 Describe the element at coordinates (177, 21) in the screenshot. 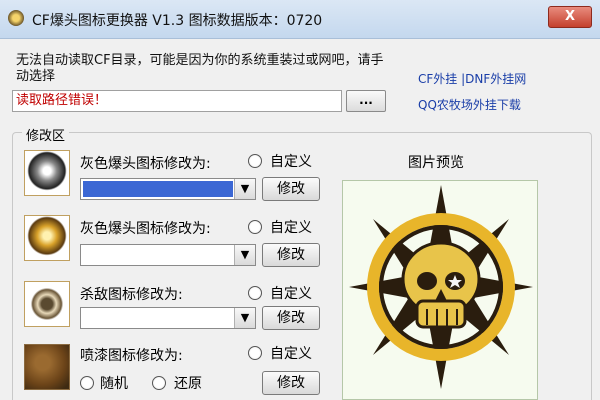

I see `window-title: CF爆头图标更换器 V1.3 图标数据版本：0720` at that location.